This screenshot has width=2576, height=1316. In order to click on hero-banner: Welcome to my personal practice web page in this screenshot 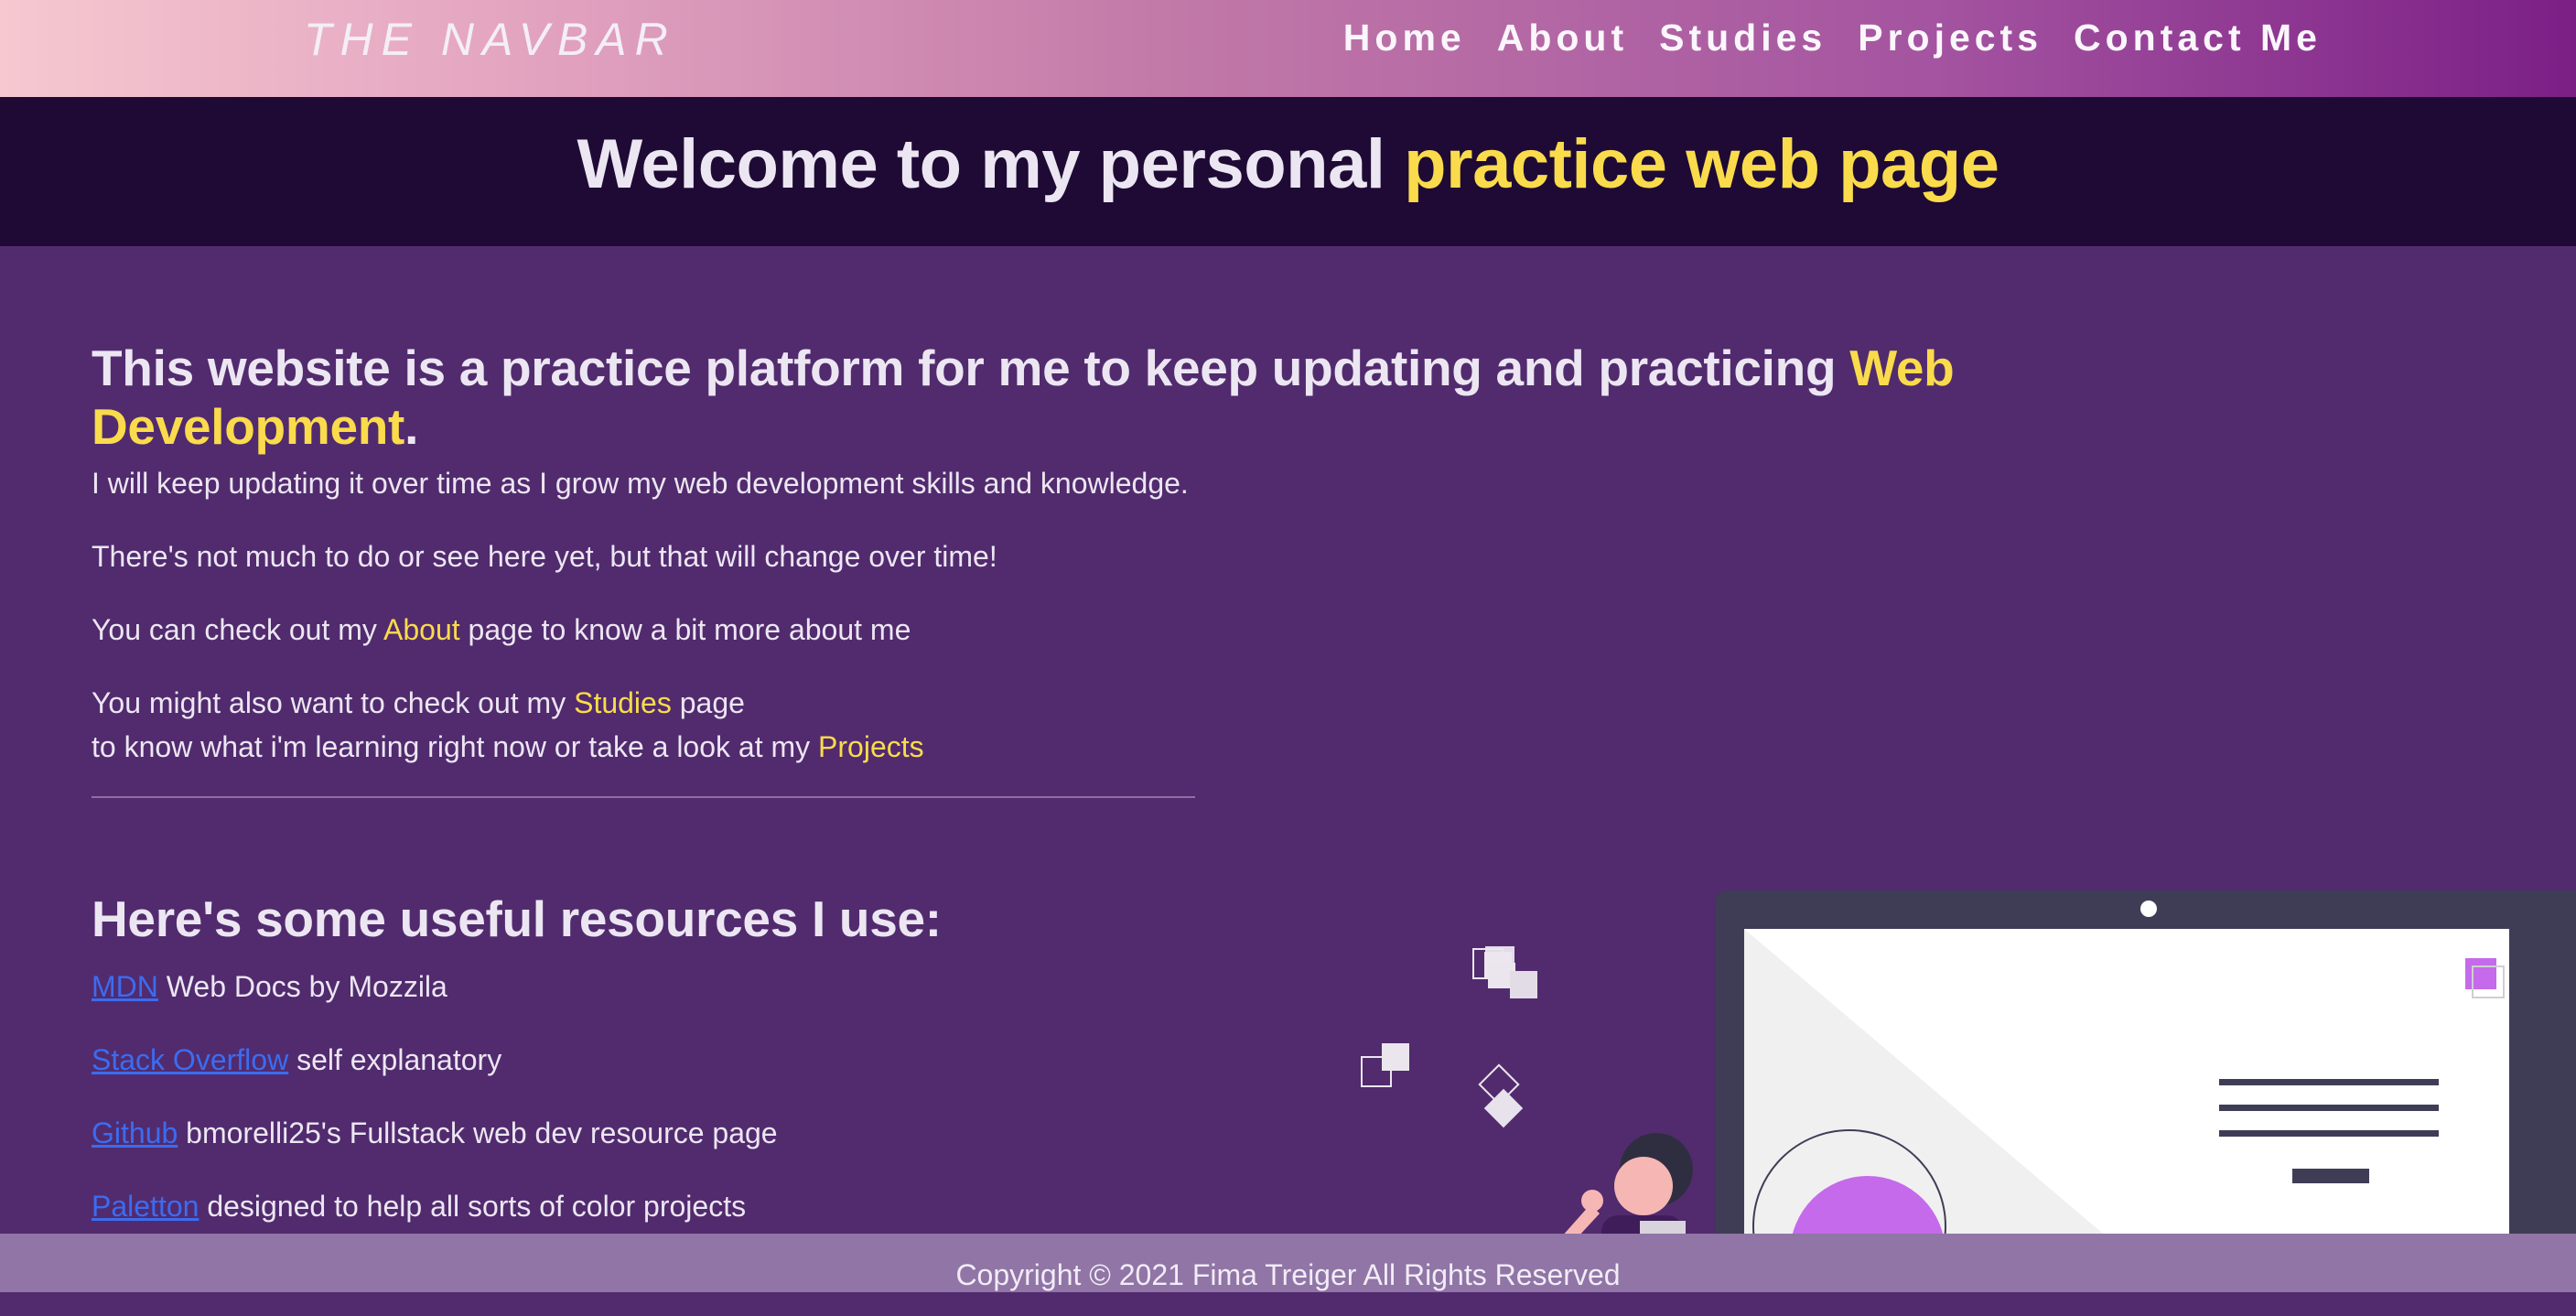, I will do `click(1288, 171)`.